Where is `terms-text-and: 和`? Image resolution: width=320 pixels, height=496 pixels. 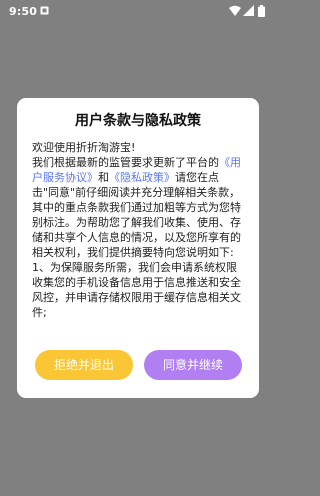 terms-text-and: 和 is located at coordinates (103, 177).